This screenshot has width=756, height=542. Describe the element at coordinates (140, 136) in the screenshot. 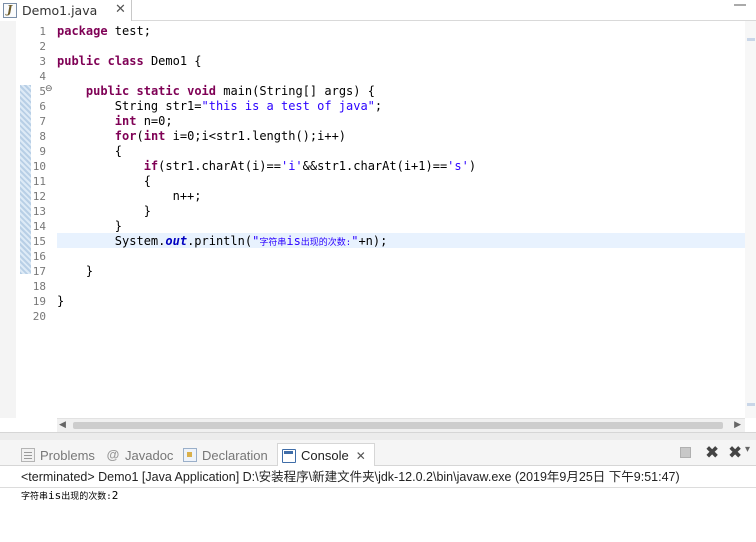

I see `code-token: (` at that location.